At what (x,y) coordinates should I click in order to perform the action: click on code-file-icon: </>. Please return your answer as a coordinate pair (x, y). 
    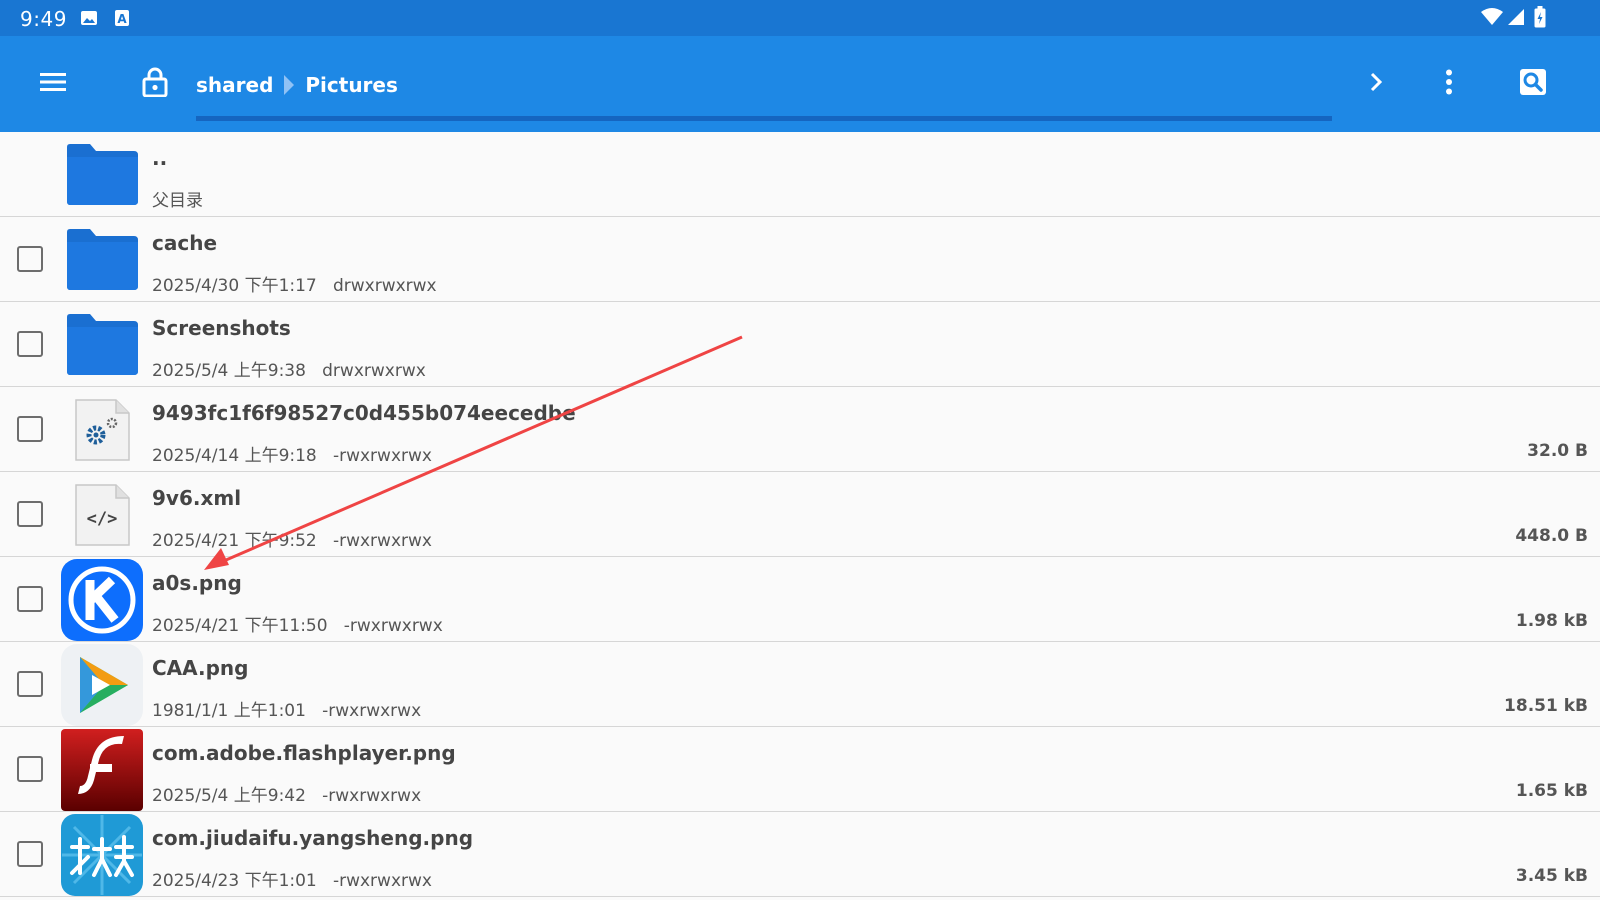
    Looking at the image, I should click on (102, 515).